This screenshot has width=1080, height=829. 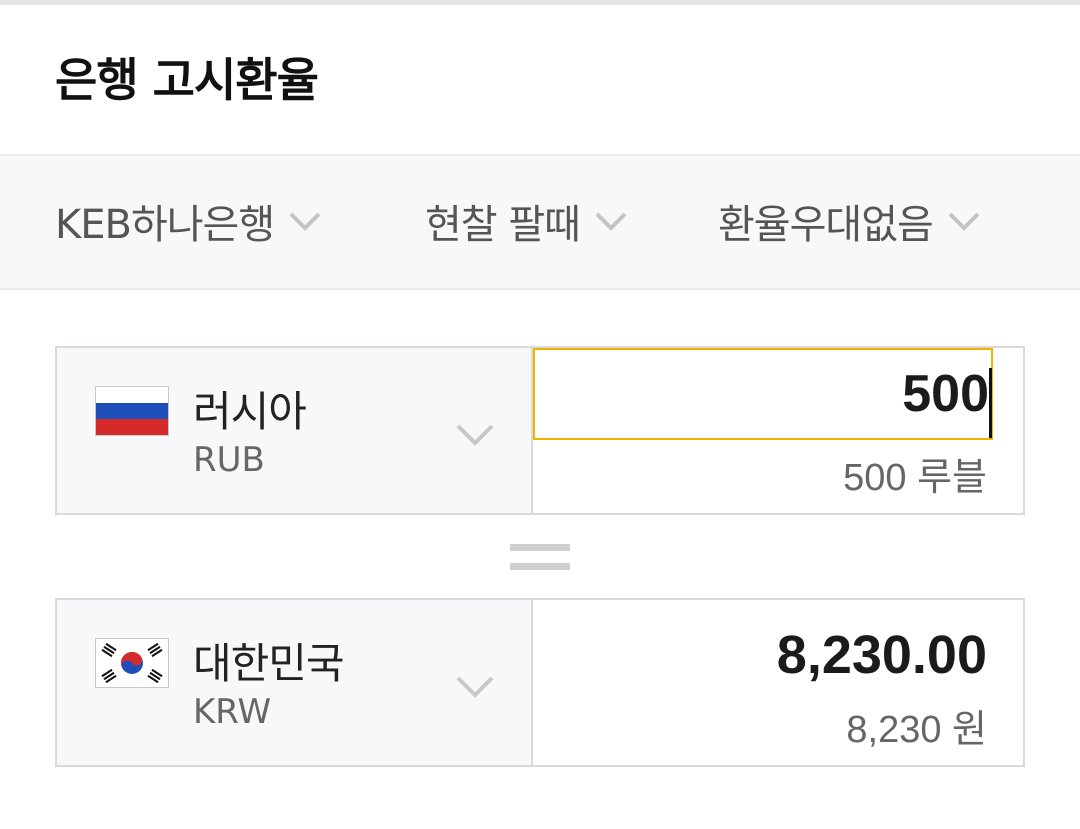 What do you see at coordinates (132, 411) in the screenshot?
I see `russia-flag-icon` at bounding box center [132, 411].